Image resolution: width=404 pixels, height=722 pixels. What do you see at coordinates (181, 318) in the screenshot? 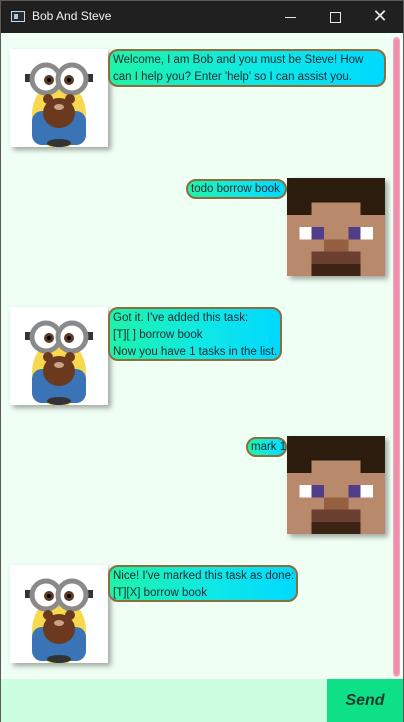
I see `message-line: Got it. I've added this task:` at bounding box center [181, 318].